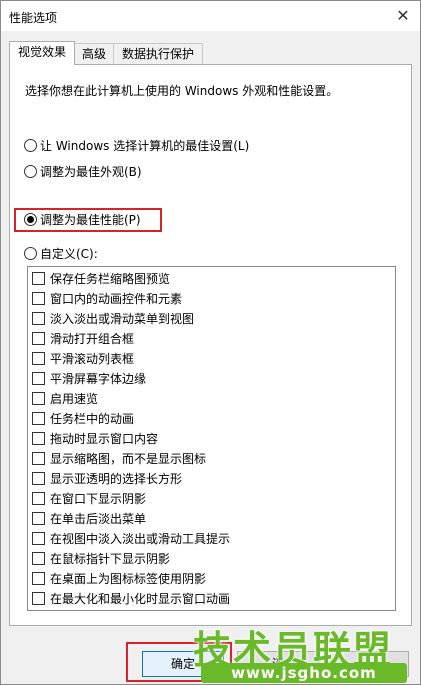 Image resolution: width=421 pixels, height=685 pixels. Describe the element at coordinates (403, 16) in the screenshot. I see `close-icon: ✕` at that location.